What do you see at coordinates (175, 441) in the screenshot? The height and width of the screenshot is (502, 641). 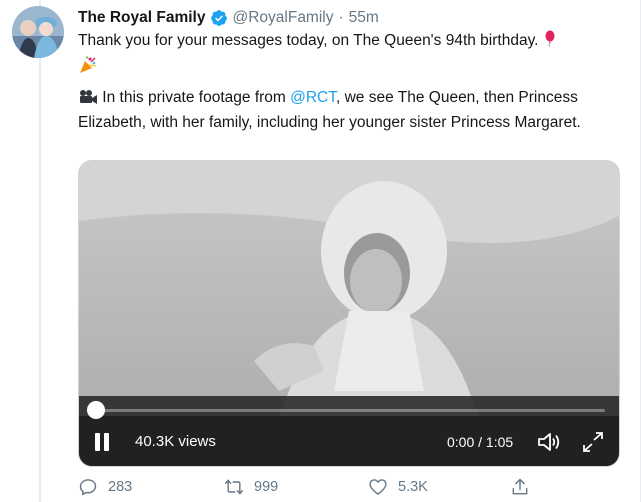 I see `view-count: 40.3K views` at bounding box center [175, 441].